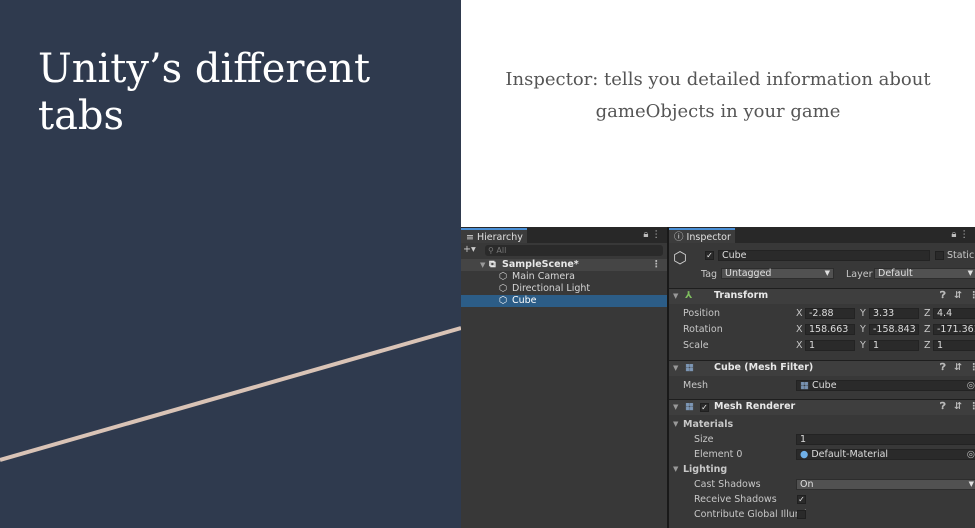 Image resolution: width=975 pixels, height=528 pixels. Describe the element at coordinates (703, 329) in the screenshot. I see `rotation-label: Rotation` at that location.